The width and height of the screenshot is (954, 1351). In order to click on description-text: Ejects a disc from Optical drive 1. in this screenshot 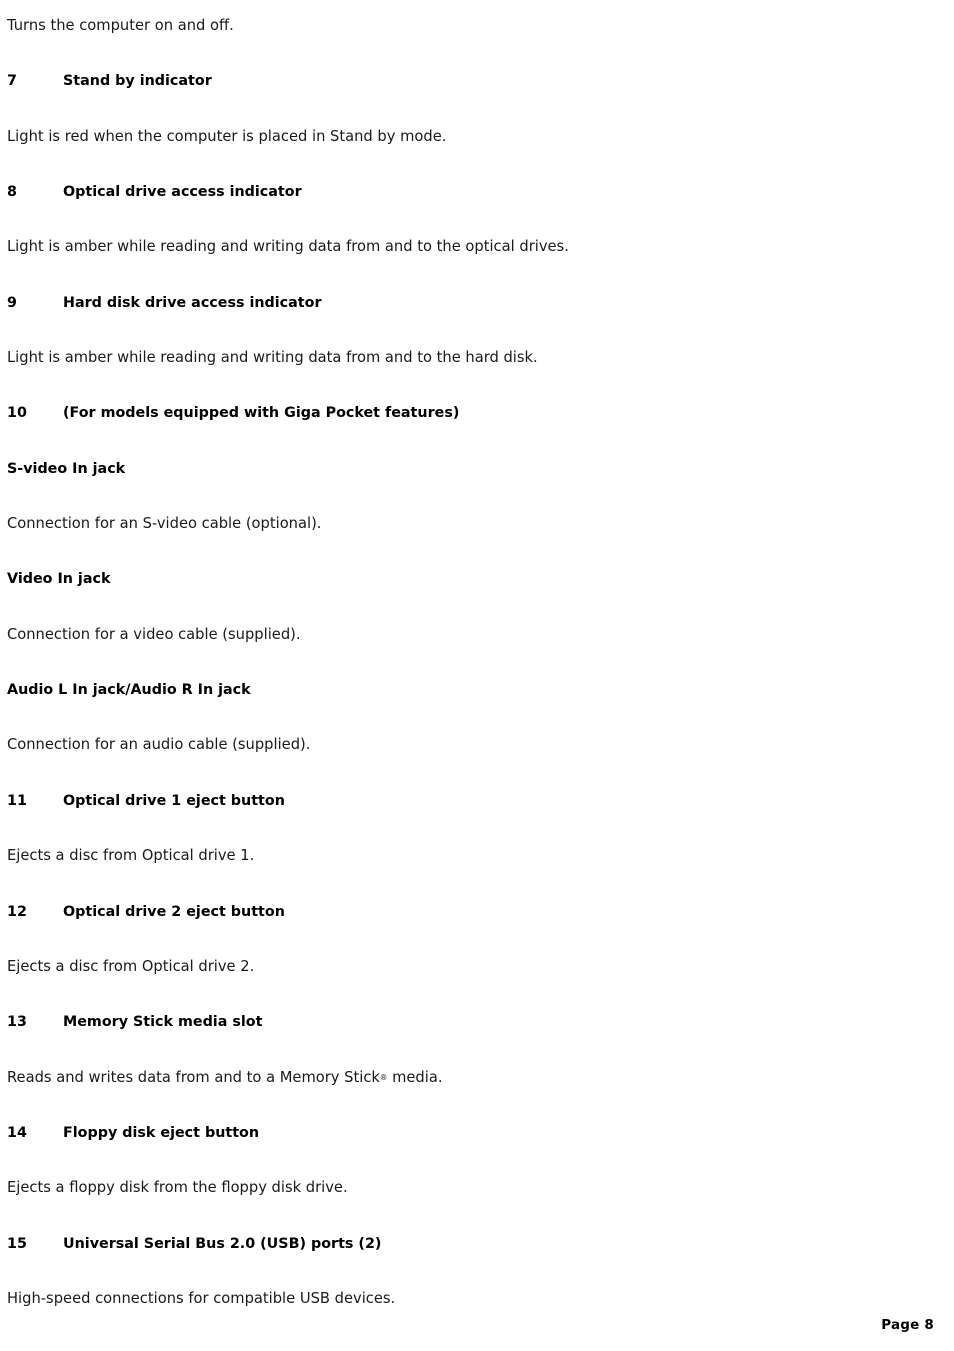, I will do `click(131, 856)`.